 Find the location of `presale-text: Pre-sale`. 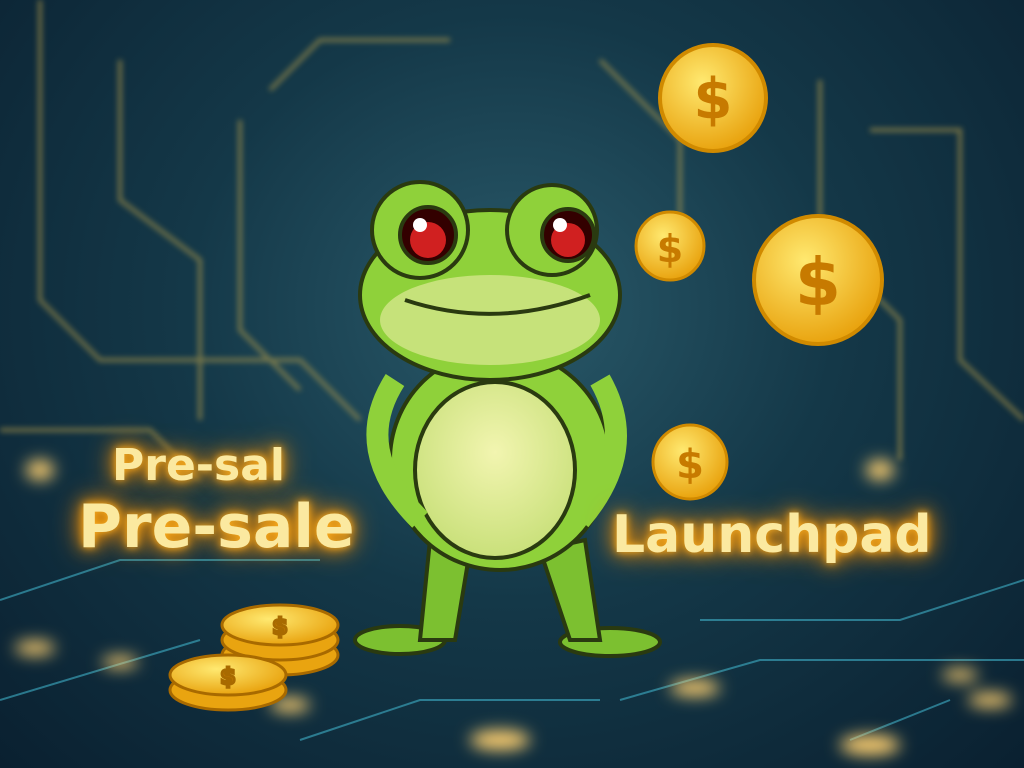

presale-text: Pre-sale is located at coordinates (216, 527).